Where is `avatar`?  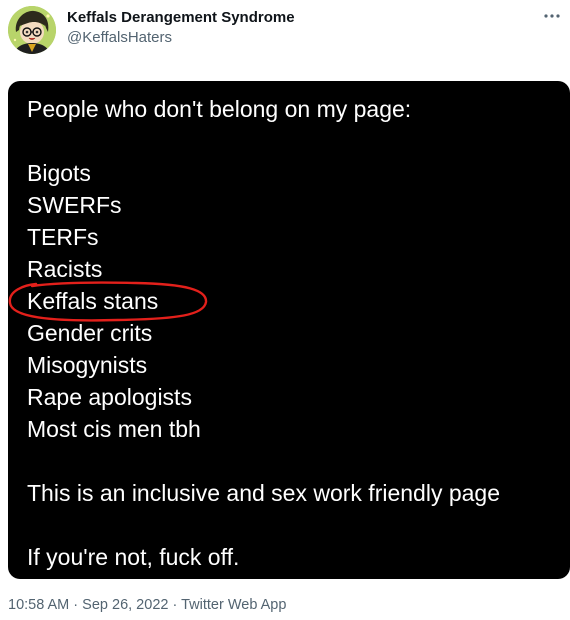 avatar is located at coordinates (32, 30).